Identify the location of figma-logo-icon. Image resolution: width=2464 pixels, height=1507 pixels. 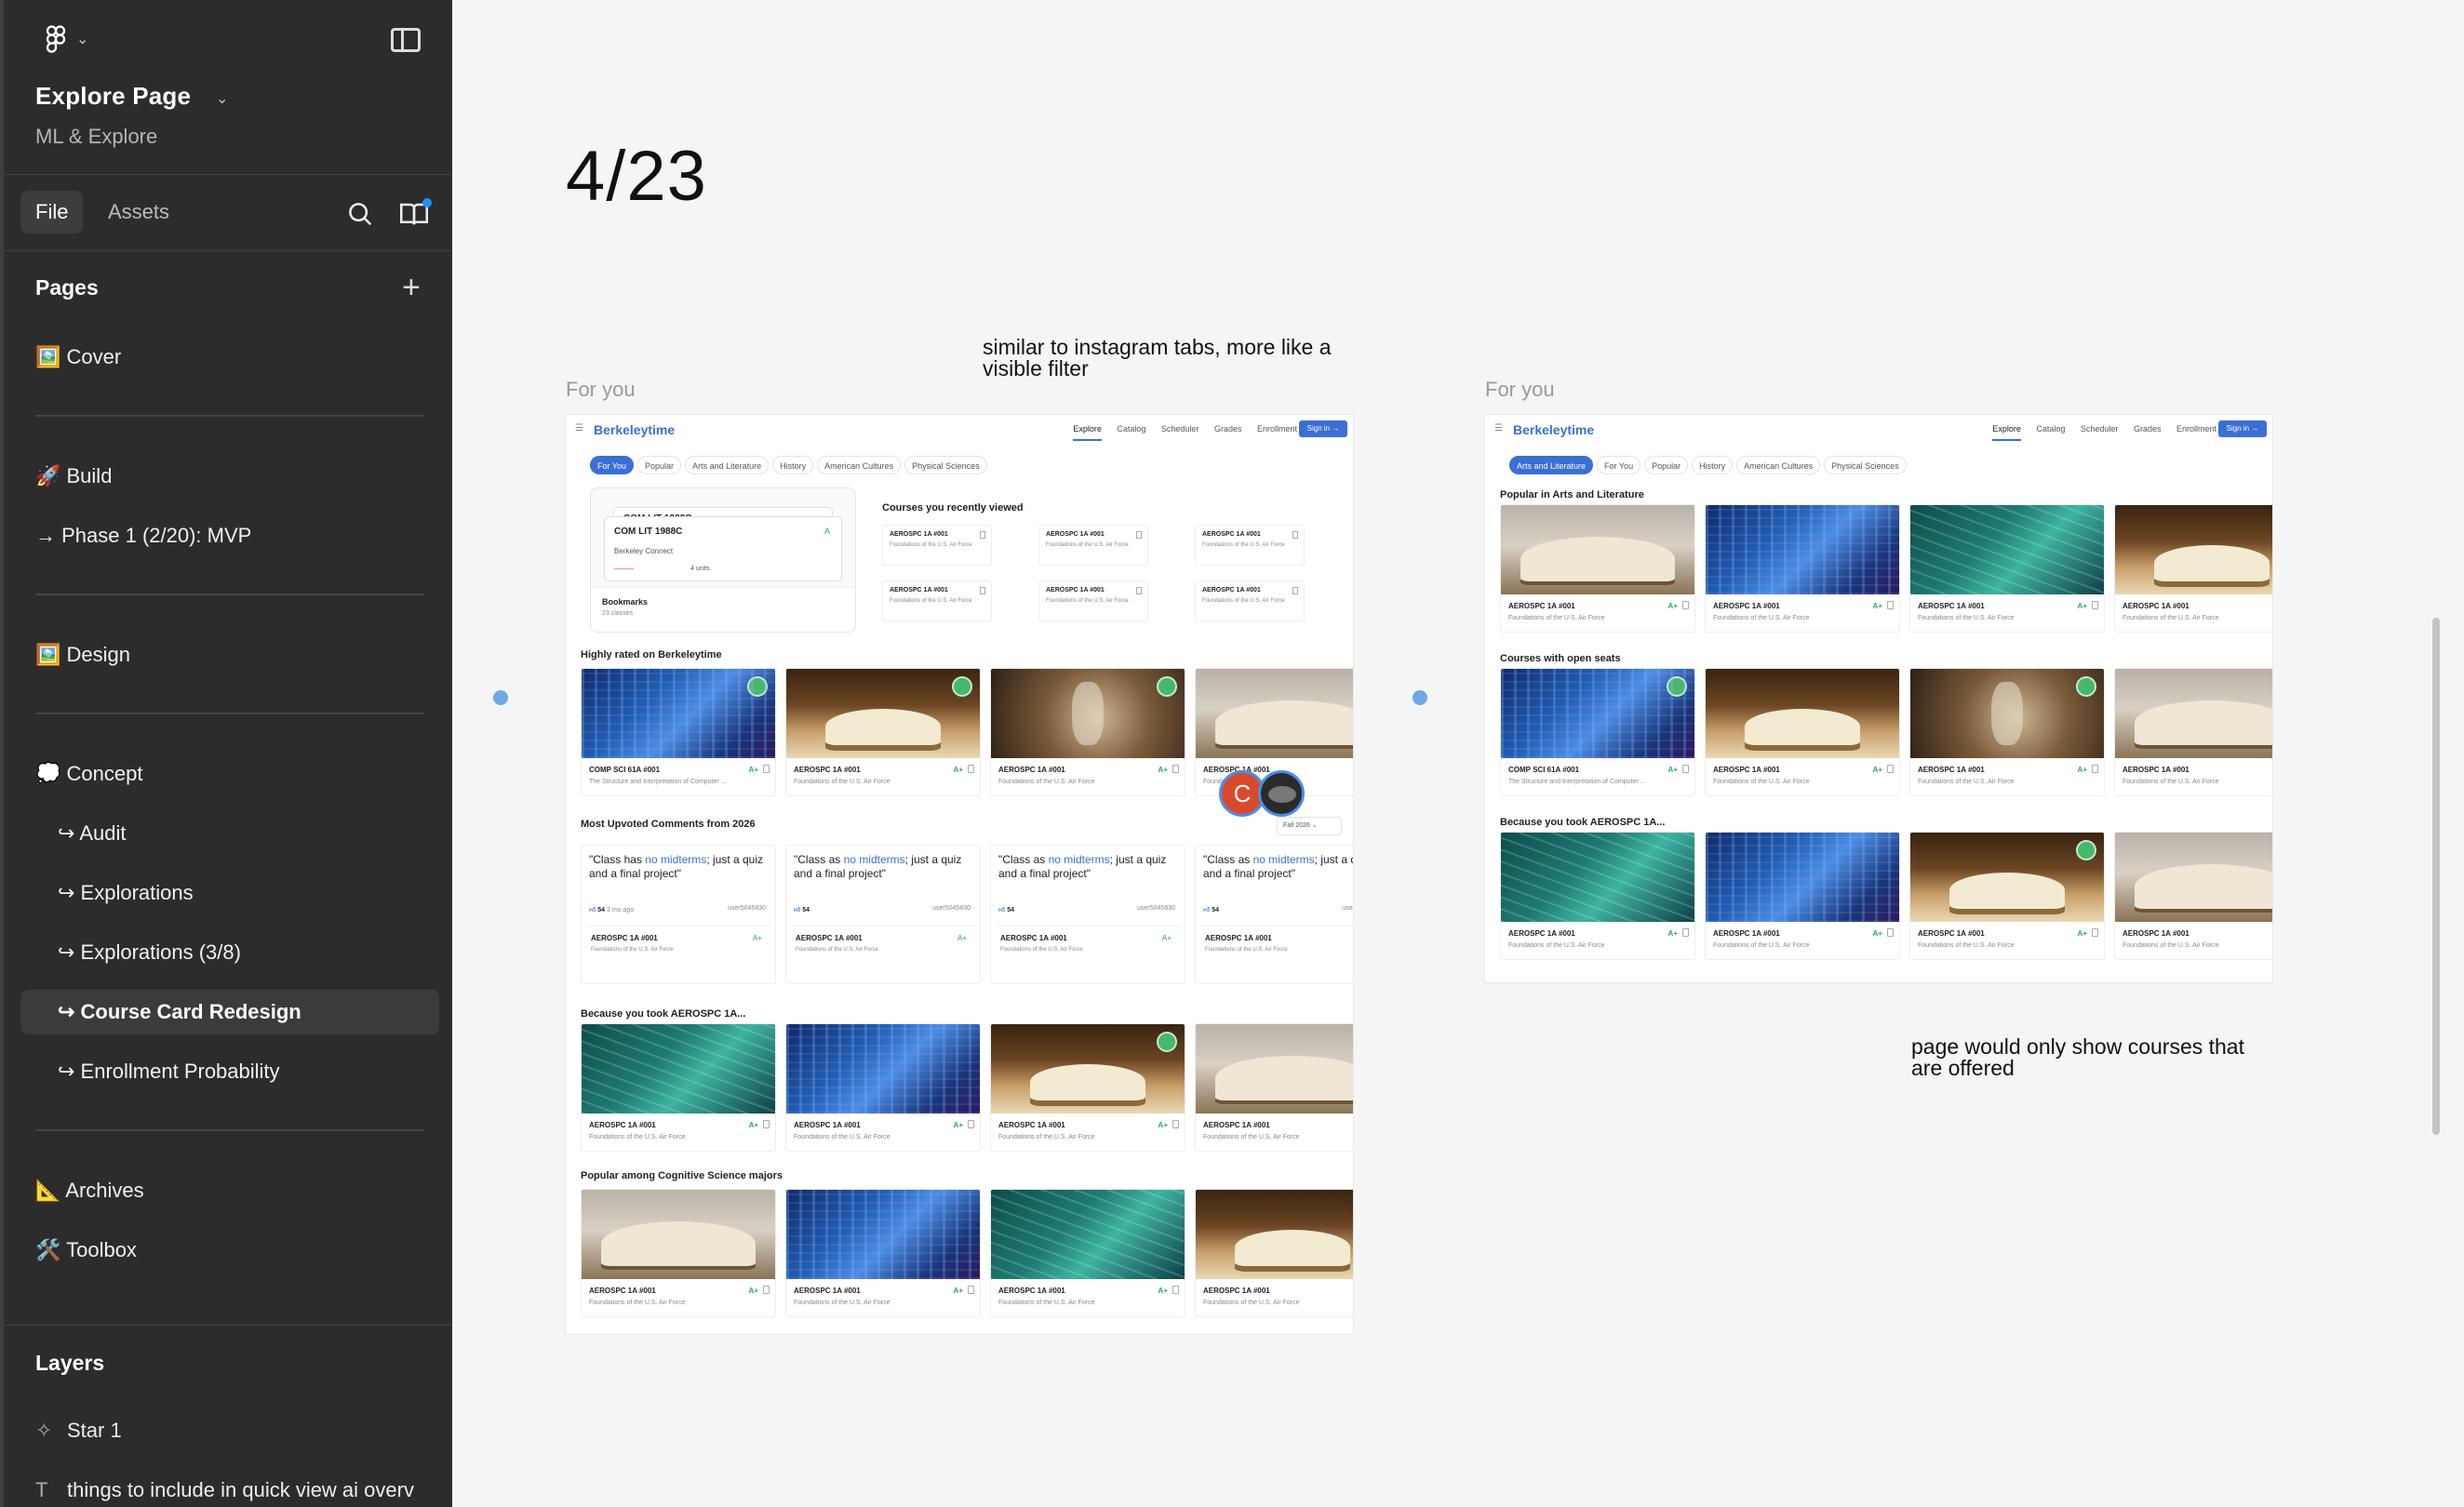
(55, 41).